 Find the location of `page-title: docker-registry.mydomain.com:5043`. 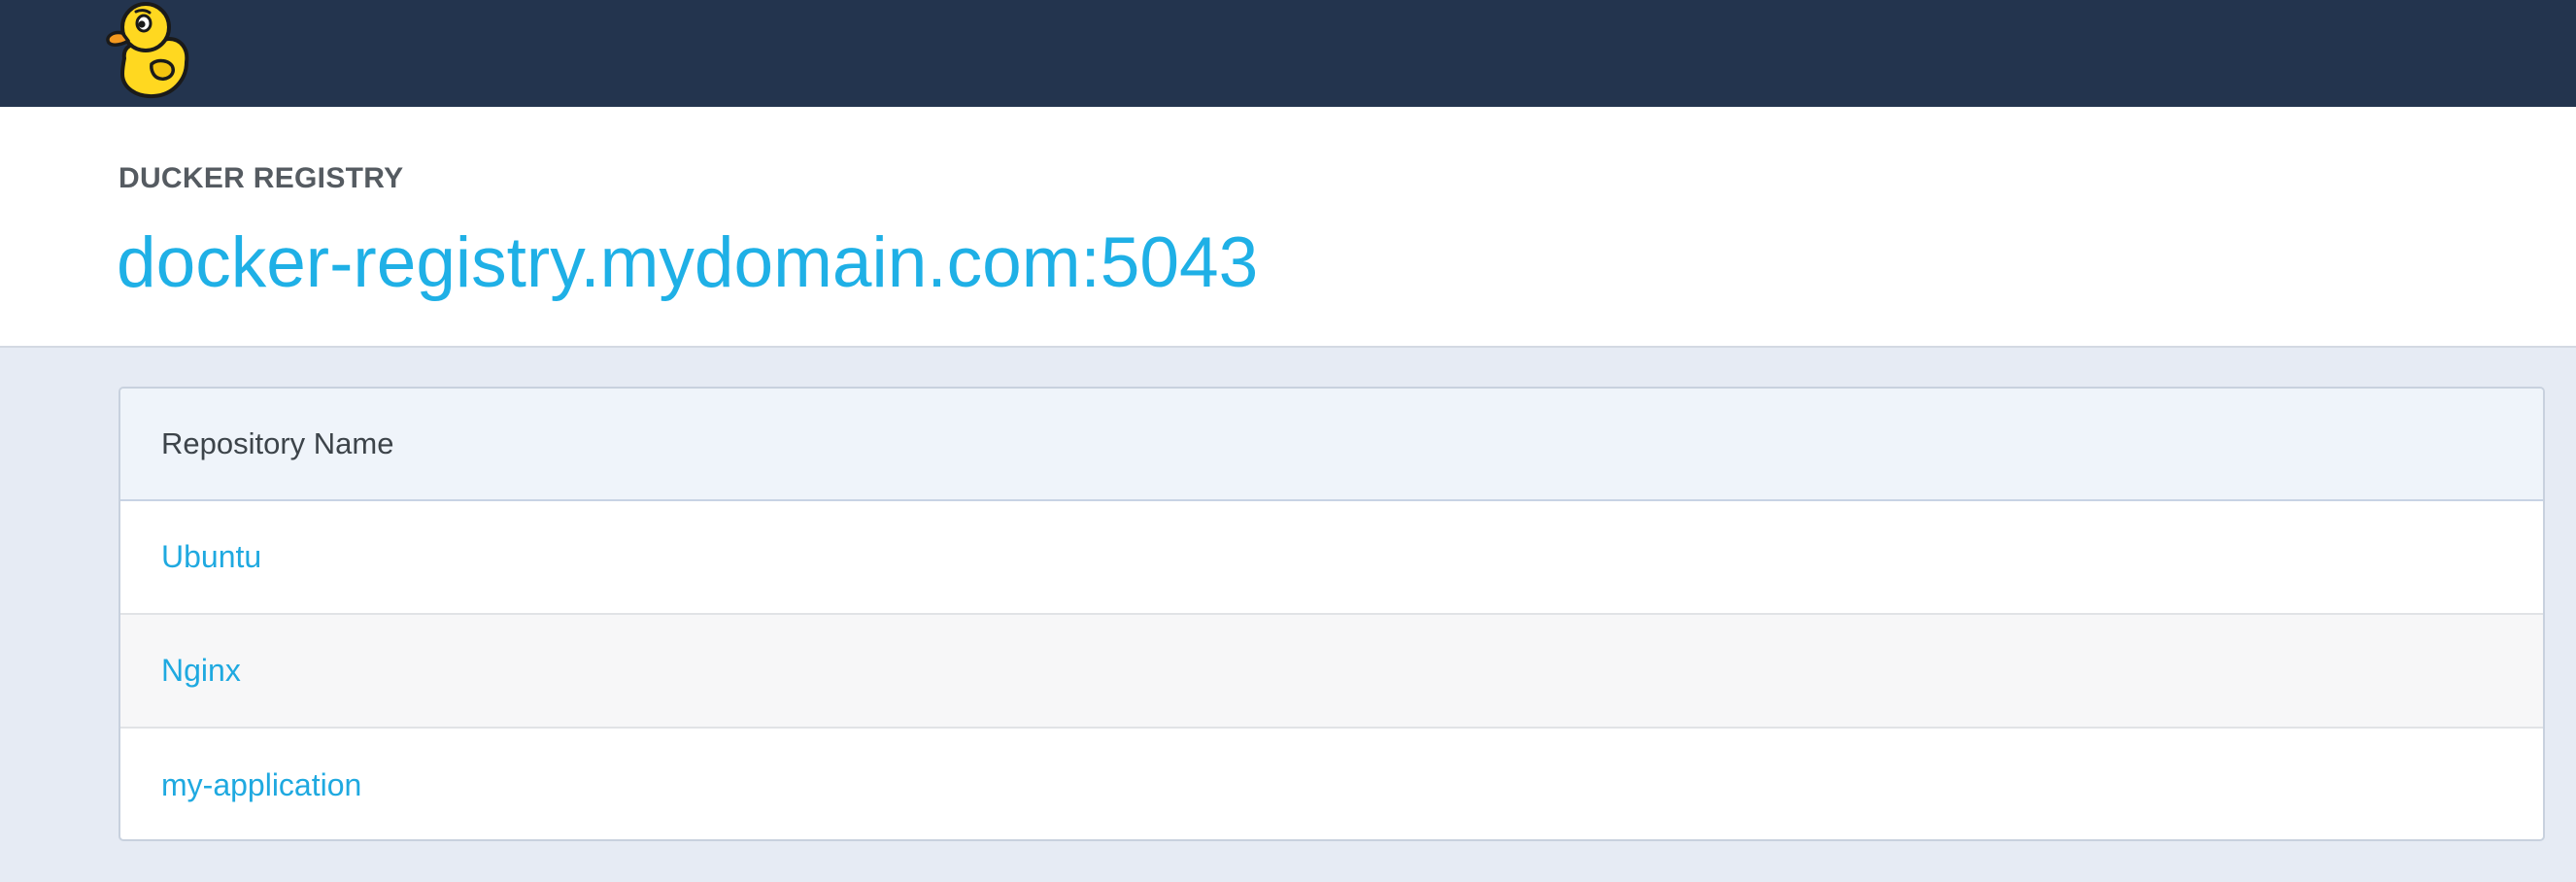

page-title: docker-registry.mydomain.com:5043 is located at coordinates (688, 262).